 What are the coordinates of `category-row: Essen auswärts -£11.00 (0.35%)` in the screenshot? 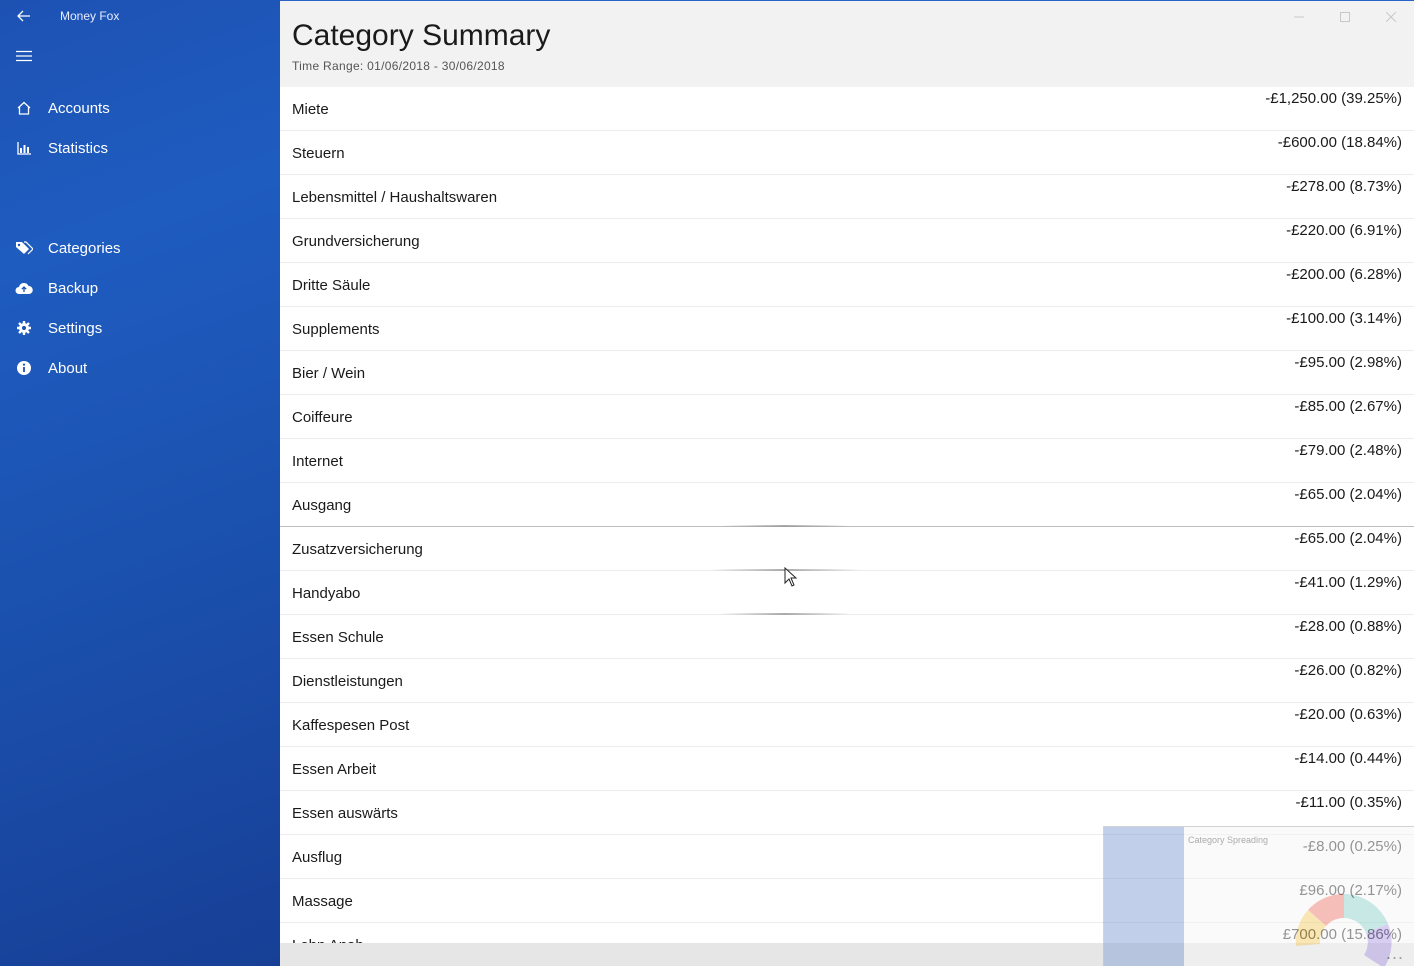 It's located at (847, 813).